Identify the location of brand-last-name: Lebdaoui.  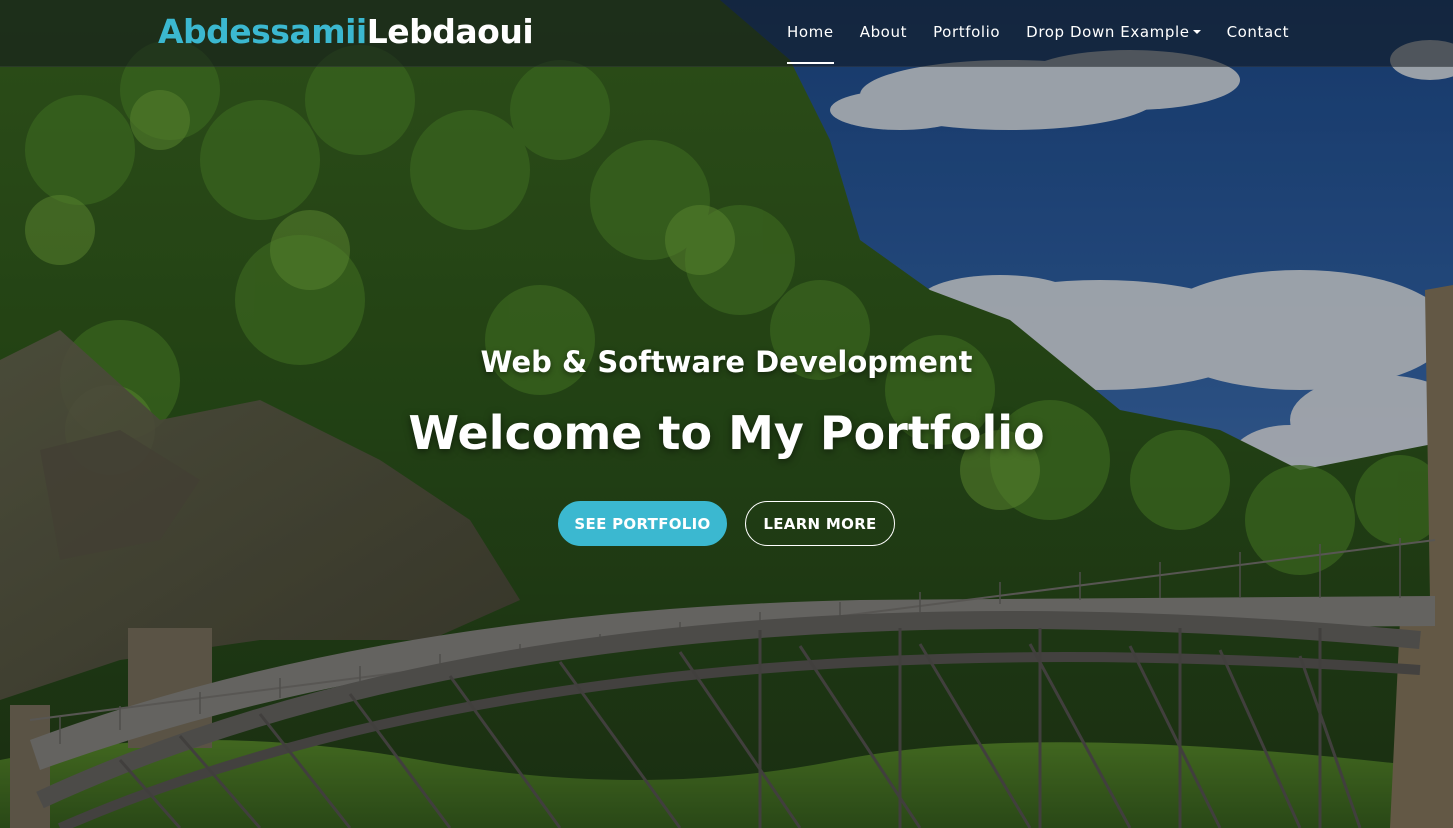
(450, 31).